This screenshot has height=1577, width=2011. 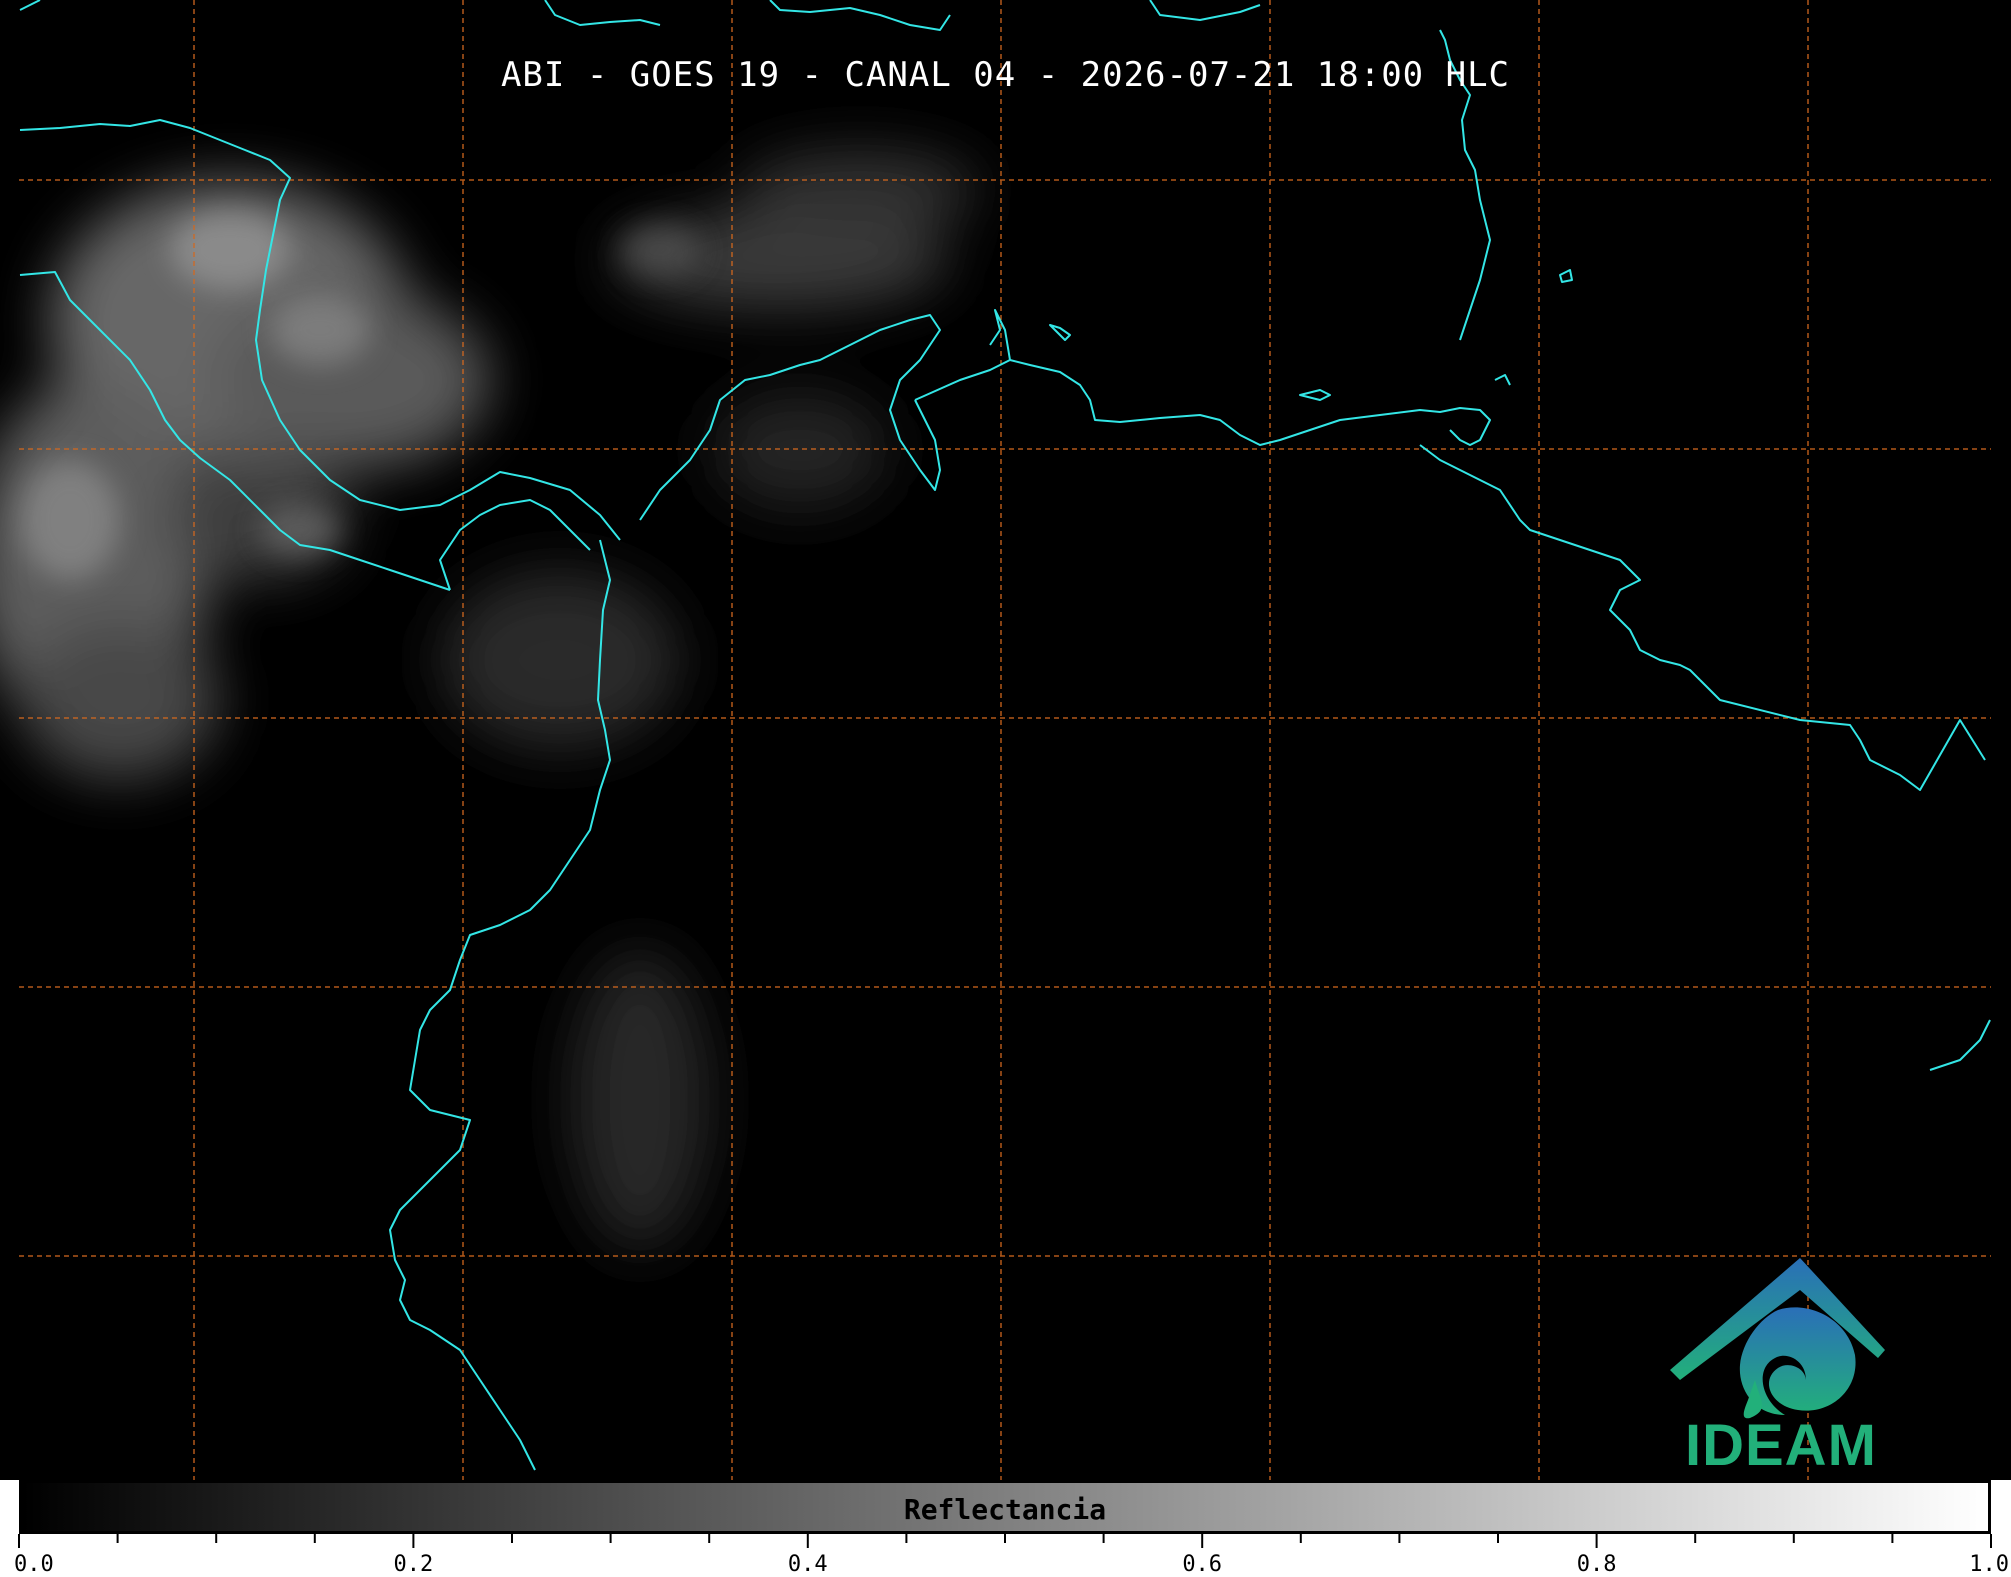 I want to click on colorbar-tick-label: 0.6, so click(x=1202, y=1564).